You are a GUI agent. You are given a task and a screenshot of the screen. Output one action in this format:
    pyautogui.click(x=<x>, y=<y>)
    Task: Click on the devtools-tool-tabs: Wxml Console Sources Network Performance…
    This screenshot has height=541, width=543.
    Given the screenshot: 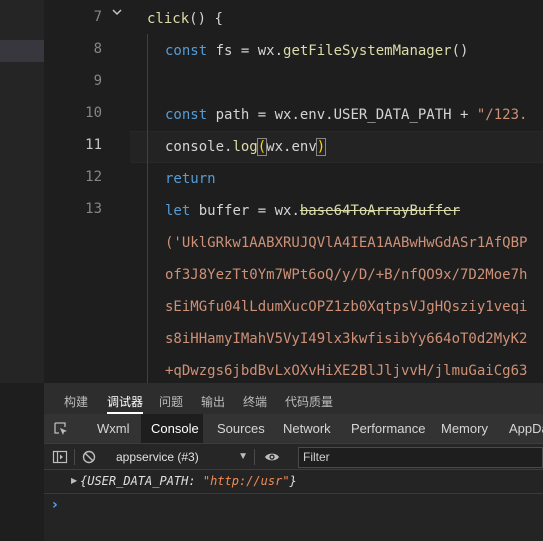 What is the action you would take?
    pyautogui.click(x=293, y=429)
    